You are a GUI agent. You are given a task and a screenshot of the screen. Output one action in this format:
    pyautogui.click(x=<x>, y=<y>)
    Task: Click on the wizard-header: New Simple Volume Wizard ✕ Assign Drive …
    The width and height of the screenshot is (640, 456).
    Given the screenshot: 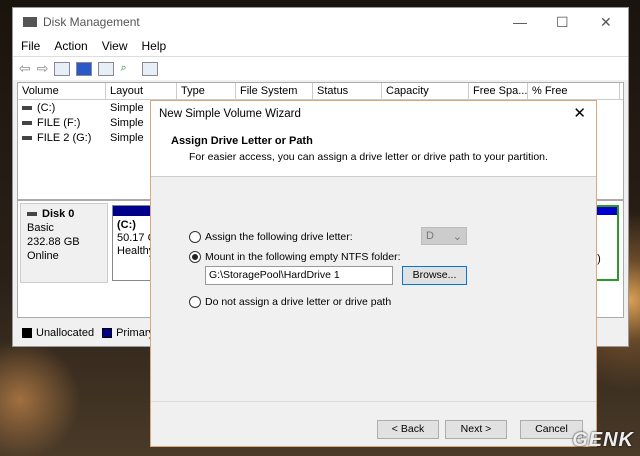 What is the action you would take?
    pyautogui.click(x=373, y=139)
    